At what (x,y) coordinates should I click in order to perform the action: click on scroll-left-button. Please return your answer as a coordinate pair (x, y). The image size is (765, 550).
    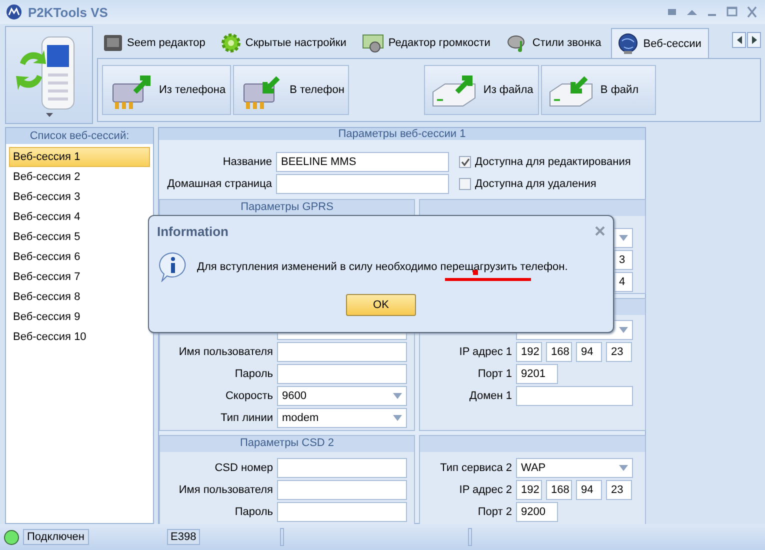
    Looking at the image, I should click on (739, 40).